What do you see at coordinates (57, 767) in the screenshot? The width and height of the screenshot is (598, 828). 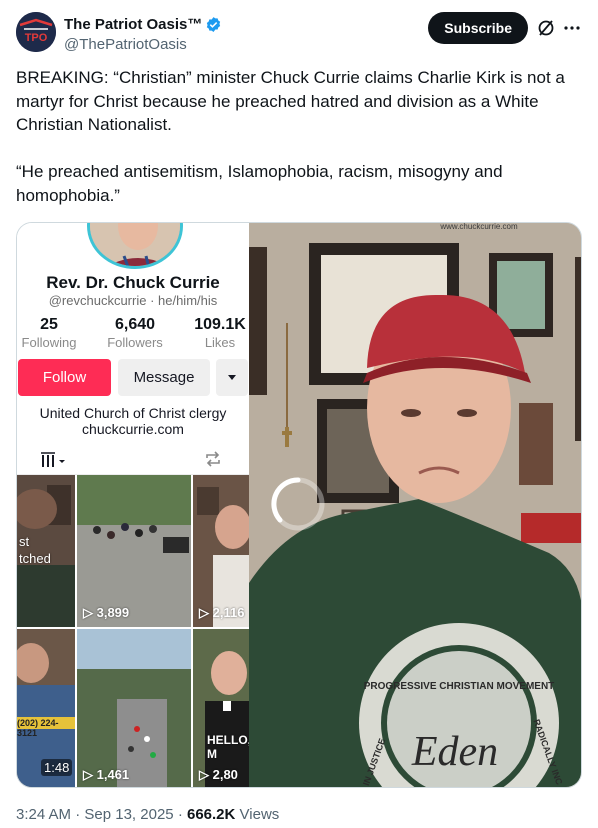 I see `thumb-duration: 1:48` at bounding box center [57, 767].